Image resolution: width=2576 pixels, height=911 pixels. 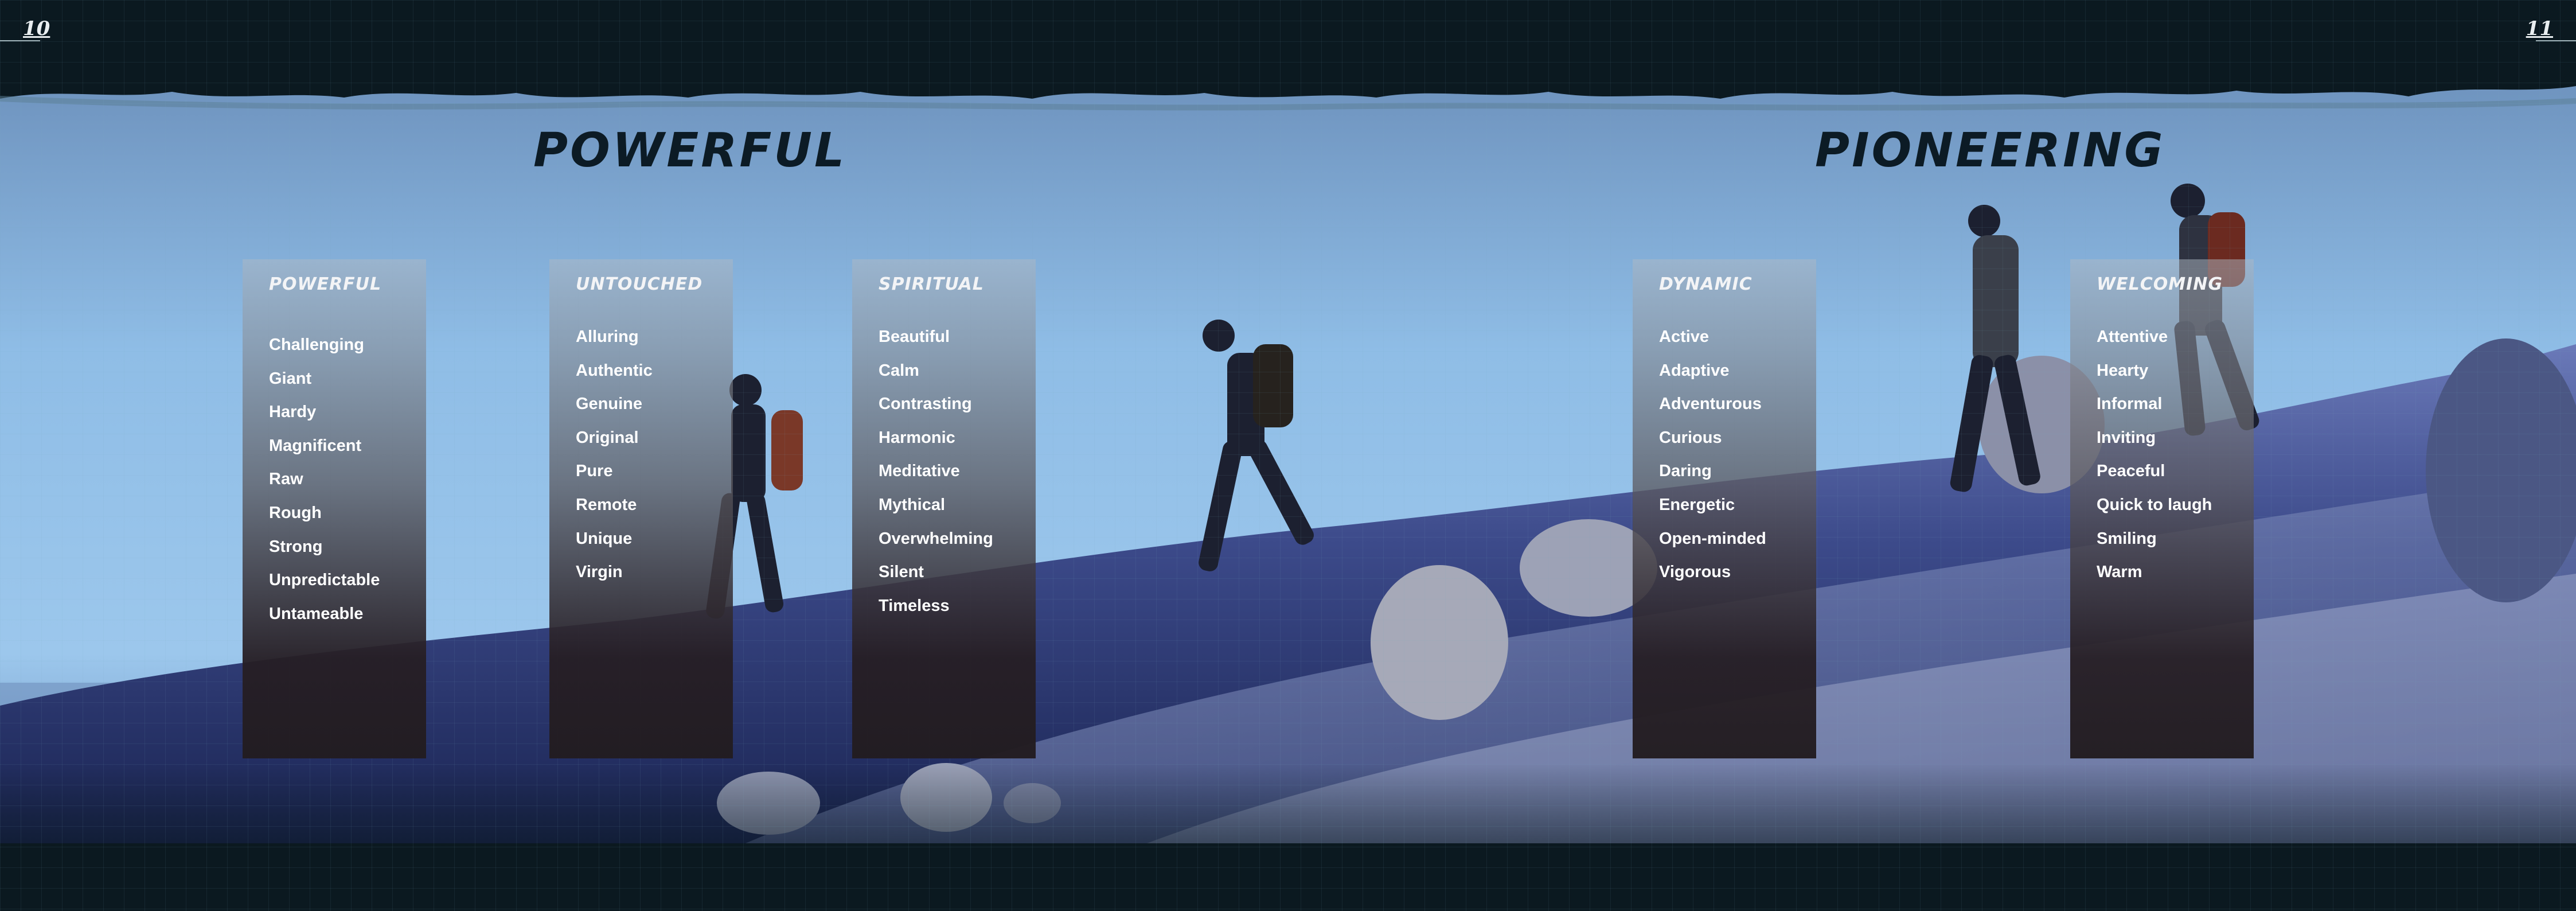 I want to click on list-item: Timeless, so click(x=915, y=605).